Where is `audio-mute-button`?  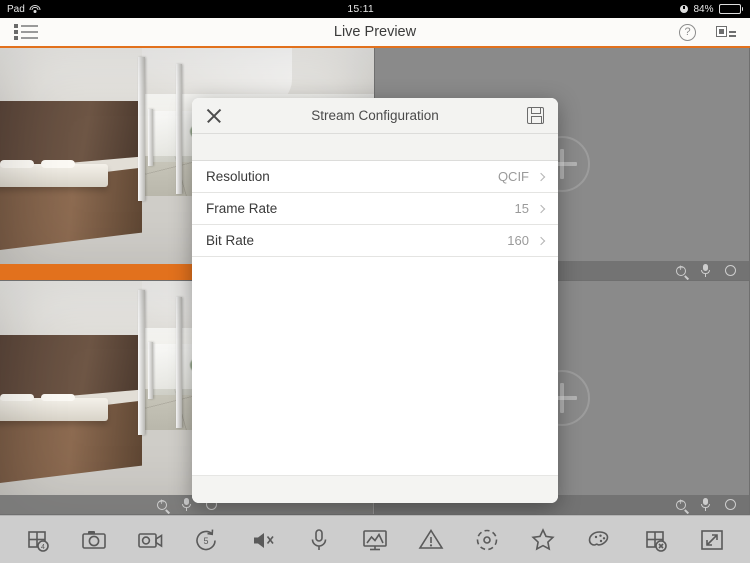
audio-mute-button is located at coordinates (263, 540).